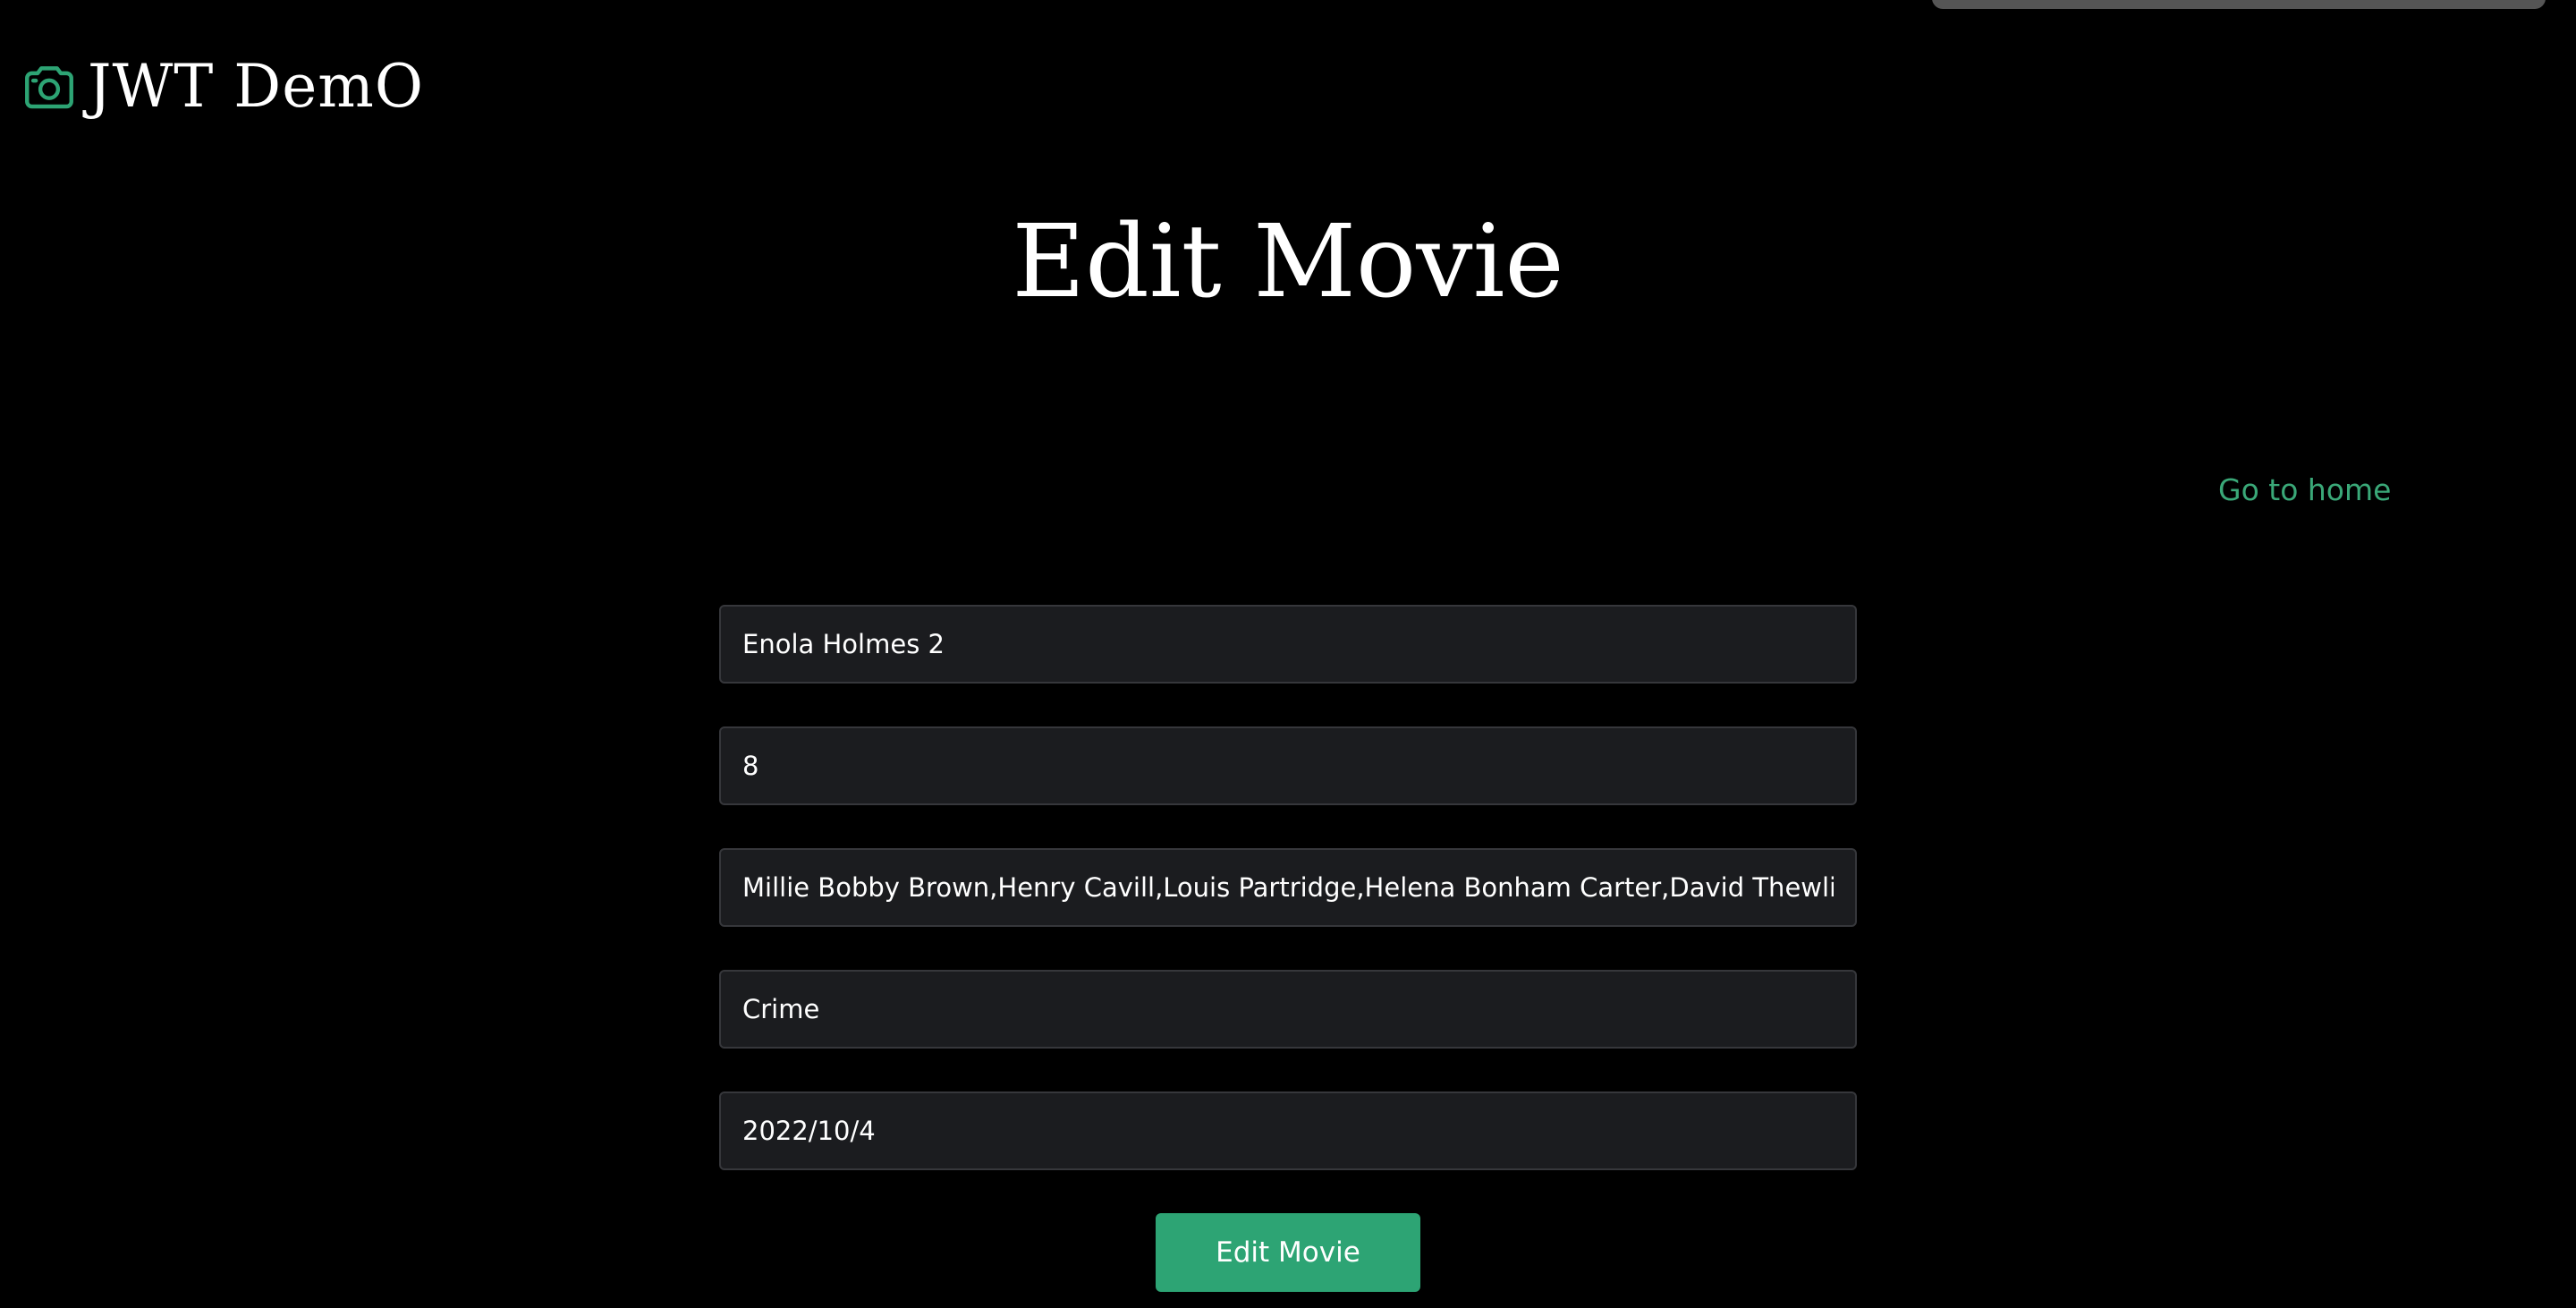  Describe the element at coordinates (2239, 4) in the screenshot. I see `page-scrollbar` at that location.